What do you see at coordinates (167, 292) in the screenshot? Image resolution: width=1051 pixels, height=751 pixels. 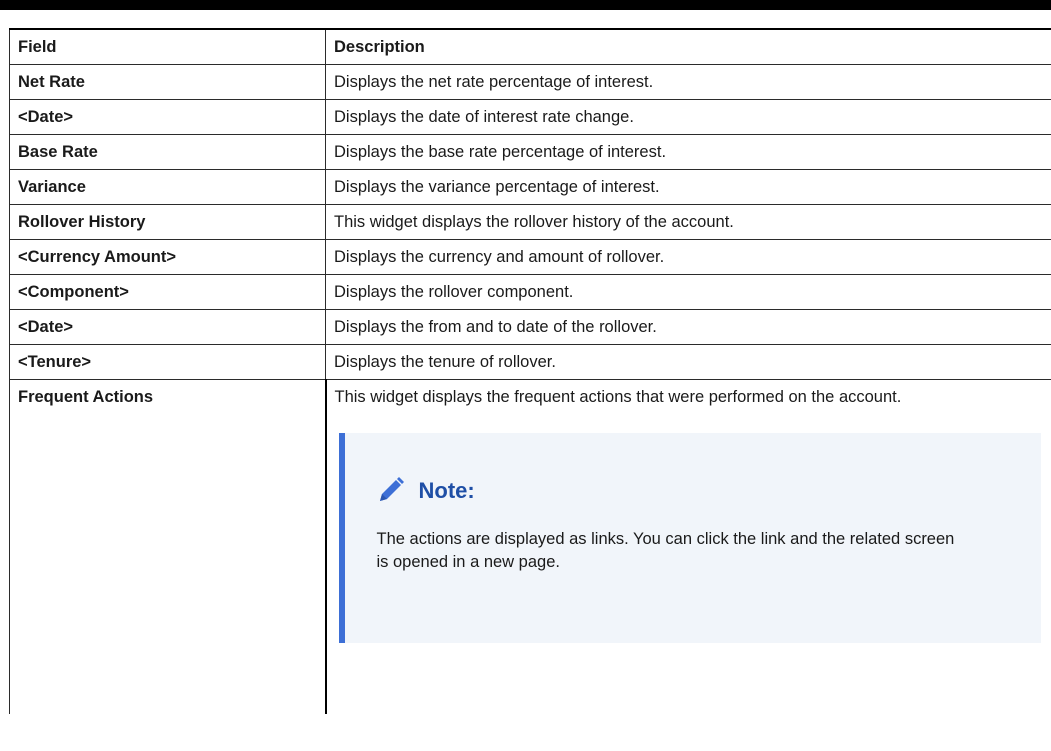 I see `field-cell: <Component>` at bounding box center [167, 292].